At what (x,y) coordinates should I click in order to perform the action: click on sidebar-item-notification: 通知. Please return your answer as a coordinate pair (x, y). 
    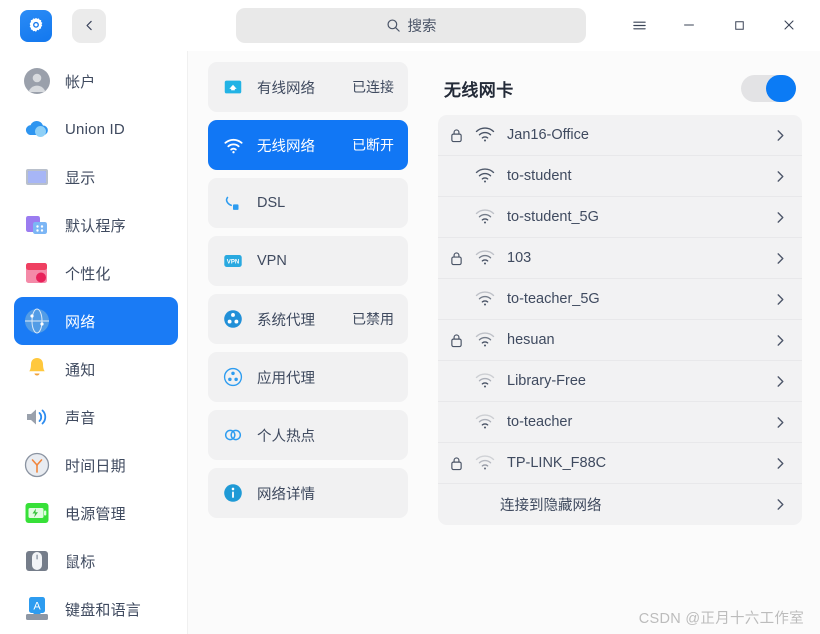
    Looking at the image, I should click on (96, 369).